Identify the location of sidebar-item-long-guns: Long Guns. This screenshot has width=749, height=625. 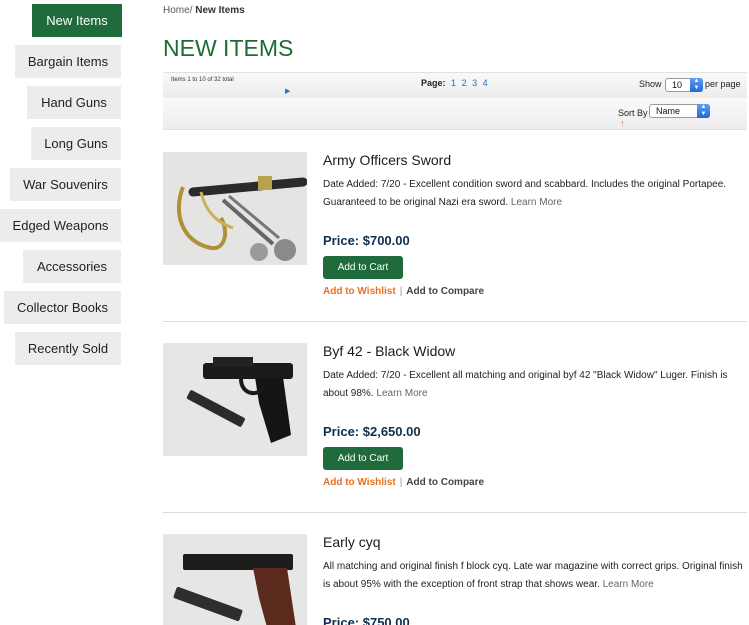
(76, 143).